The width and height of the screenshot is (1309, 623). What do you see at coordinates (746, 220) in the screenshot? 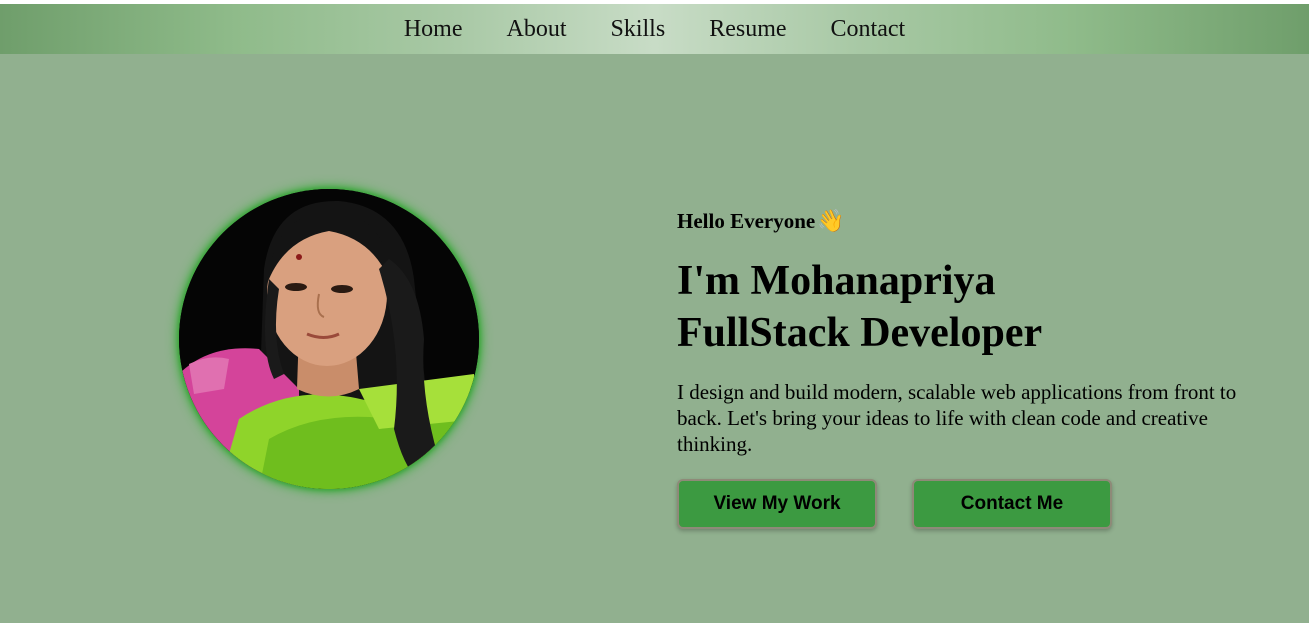
I see `greeting-text: Hello Everyone` at bounding box center [746, 220].